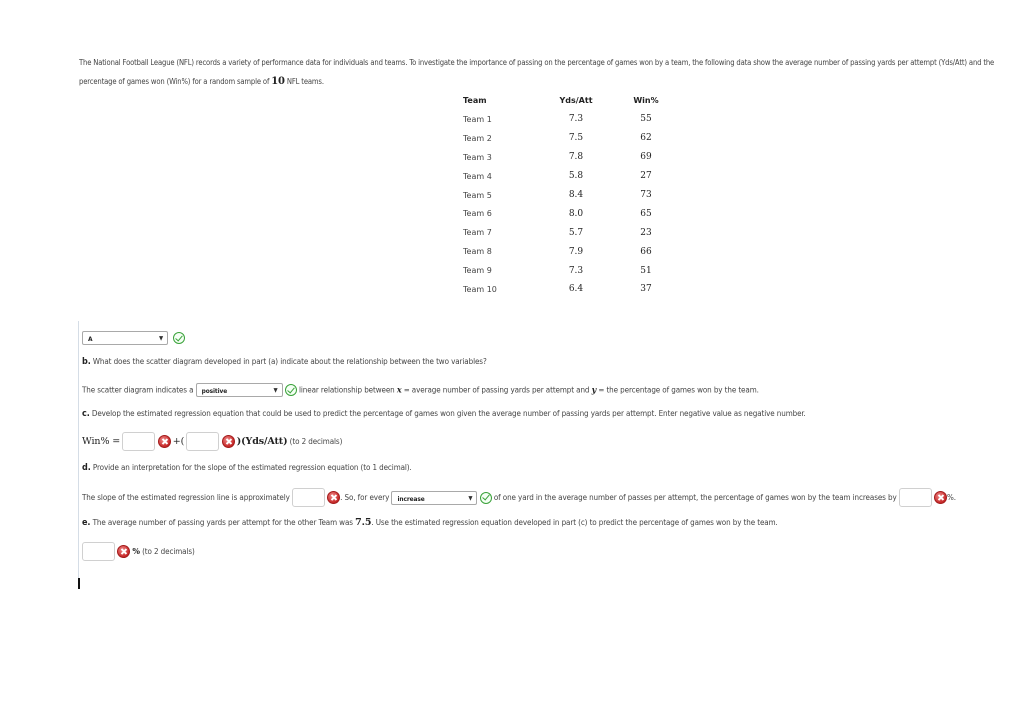 The width and height of the screenshot is (1019, 704). What do you see at coordinates (646, 138) in the screenshot?
I see `win-pct-cell: 62` at bounding box center [646, 138].